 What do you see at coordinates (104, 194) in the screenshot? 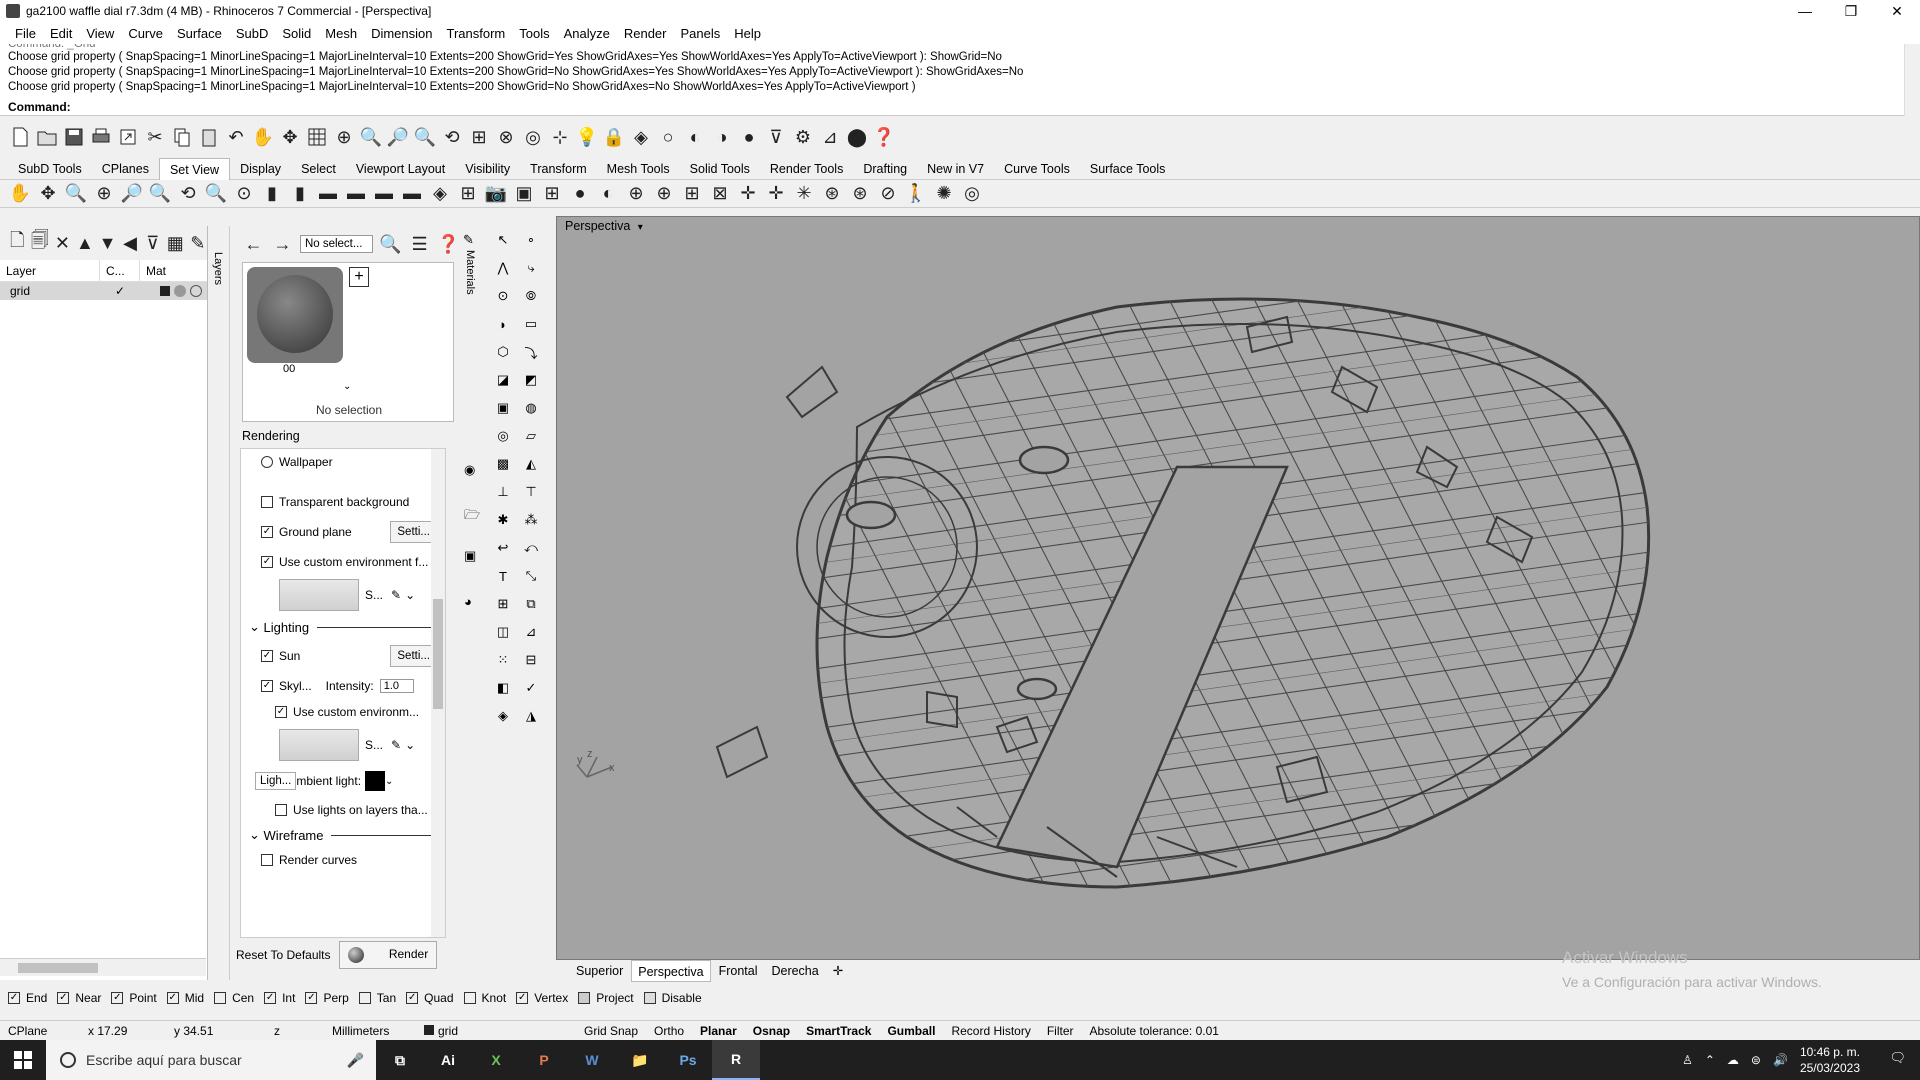
I see `zoom-extents-icon: ⊕` at bounding box center [104, 194].